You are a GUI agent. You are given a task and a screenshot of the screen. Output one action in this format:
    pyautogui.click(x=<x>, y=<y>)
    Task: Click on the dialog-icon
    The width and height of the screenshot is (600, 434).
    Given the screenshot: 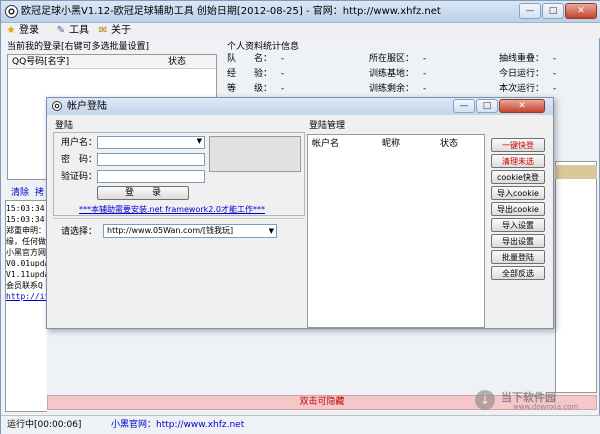 What is the action you would take?
    pyautogui.click(x=57, y=106)
    